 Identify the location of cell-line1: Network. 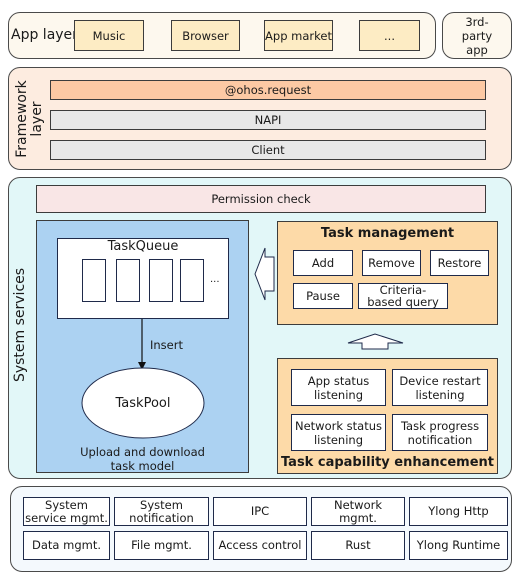
(358, 504).